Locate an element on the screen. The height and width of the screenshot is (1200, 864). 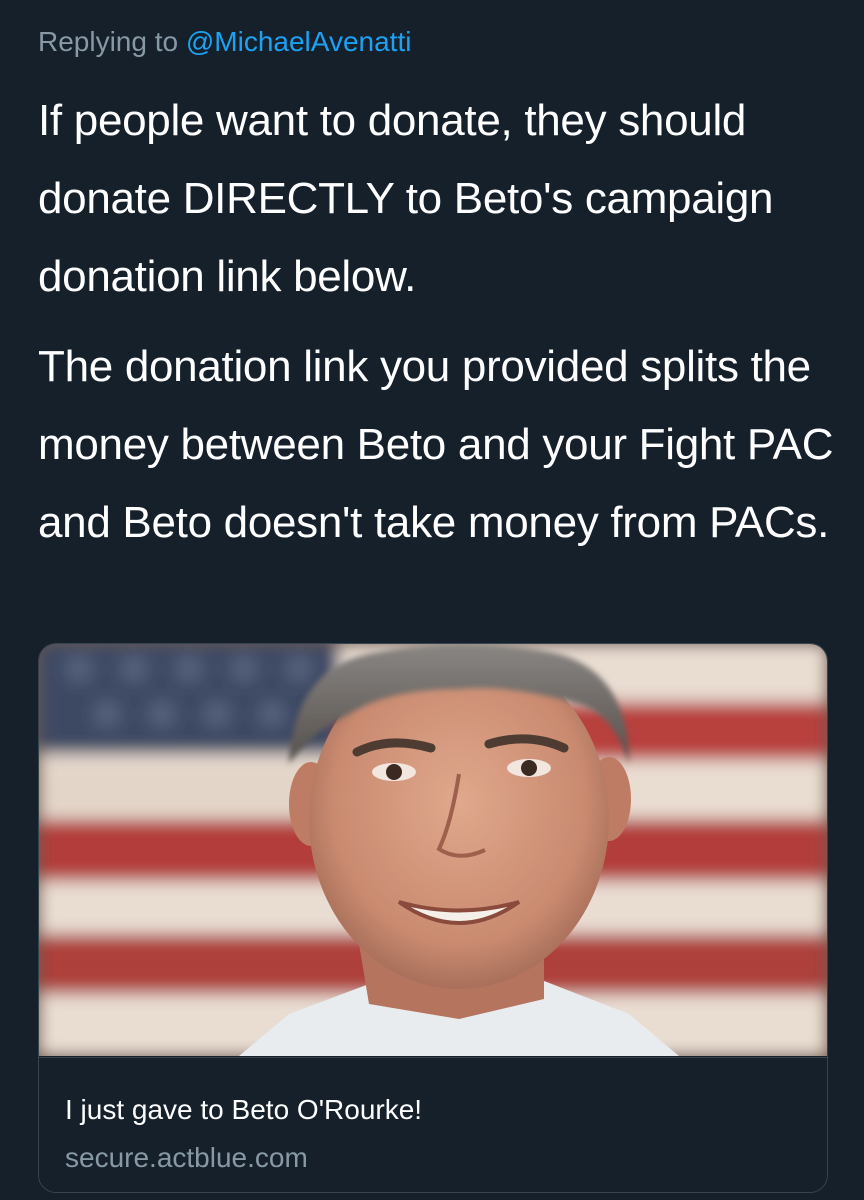
mention-link: @MichaelAvenatti is located at coordinates (299, 41).